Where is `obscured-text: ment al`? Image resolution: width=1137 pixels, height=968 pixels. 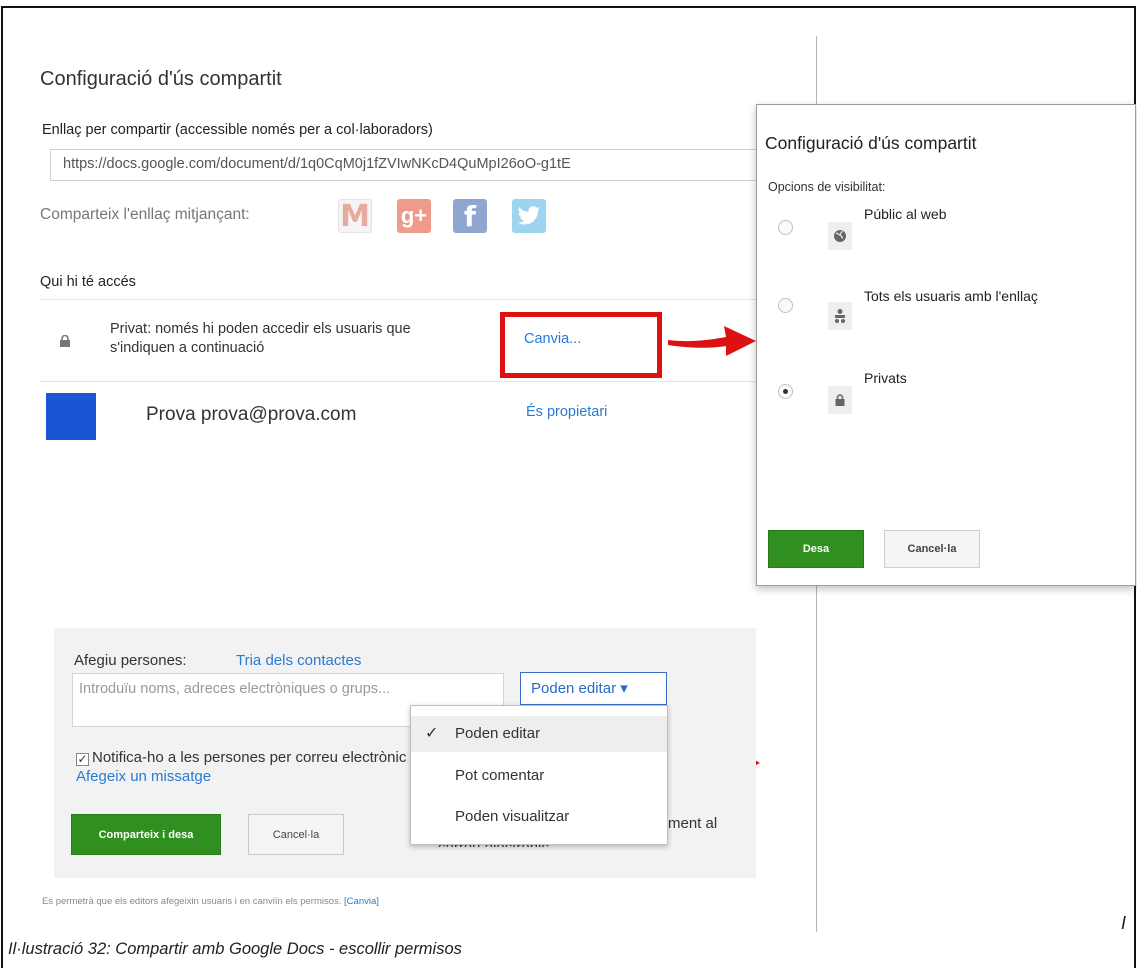 obscured-text: ment al is located at coordinates (693, 823).